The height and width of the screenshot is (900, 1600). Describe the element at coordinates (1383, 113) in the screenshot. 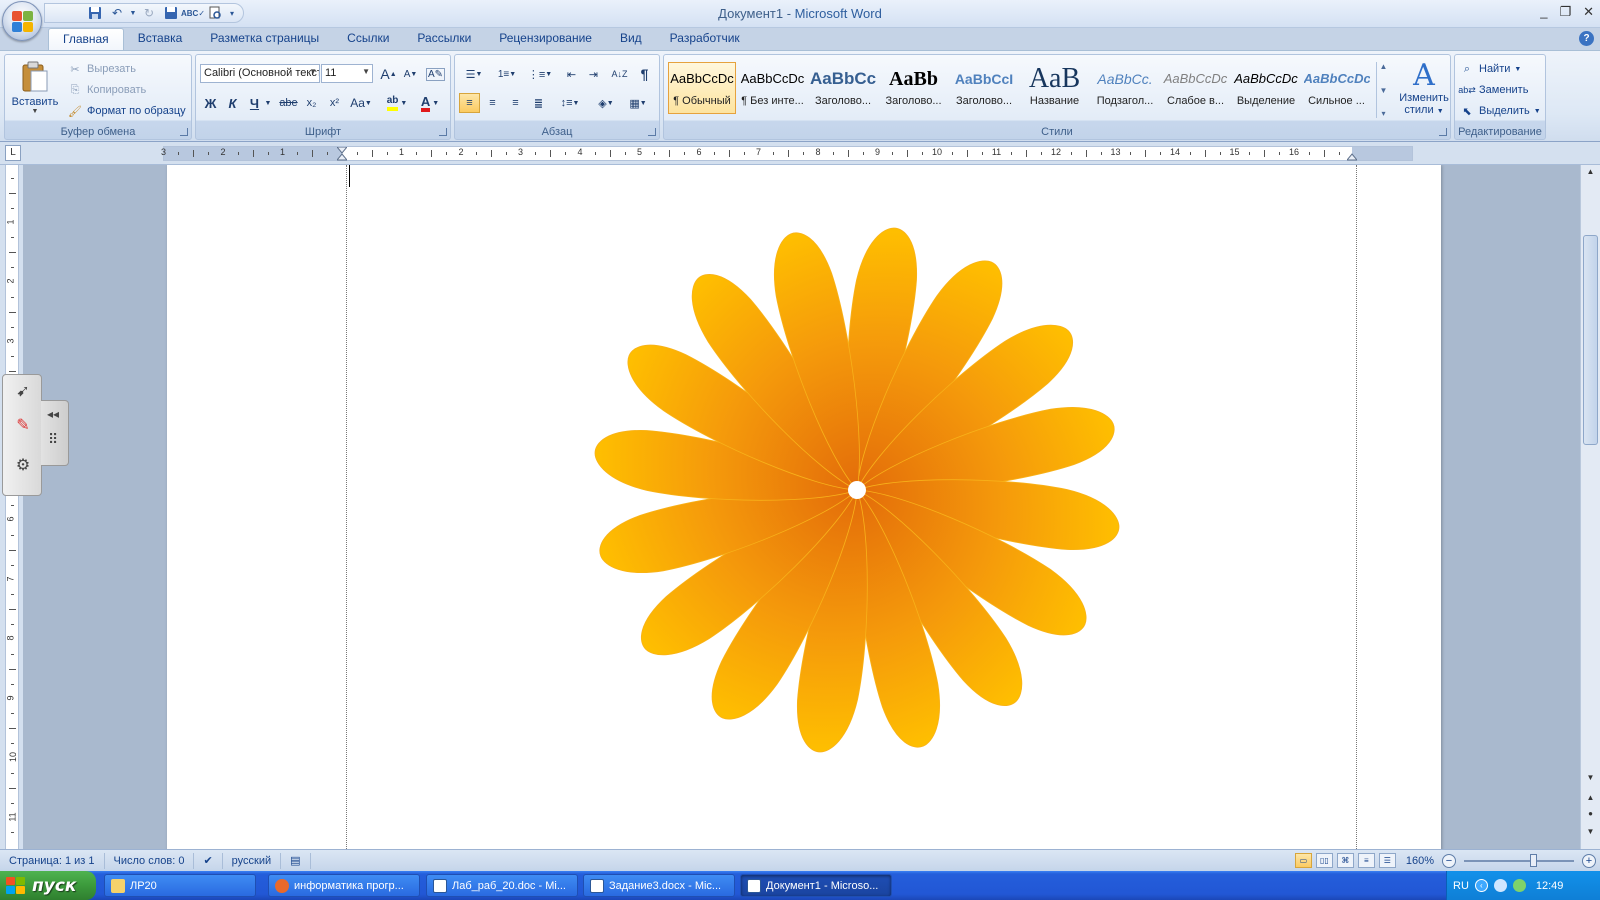

I see `gallery-more-icon: ▾` at that location.